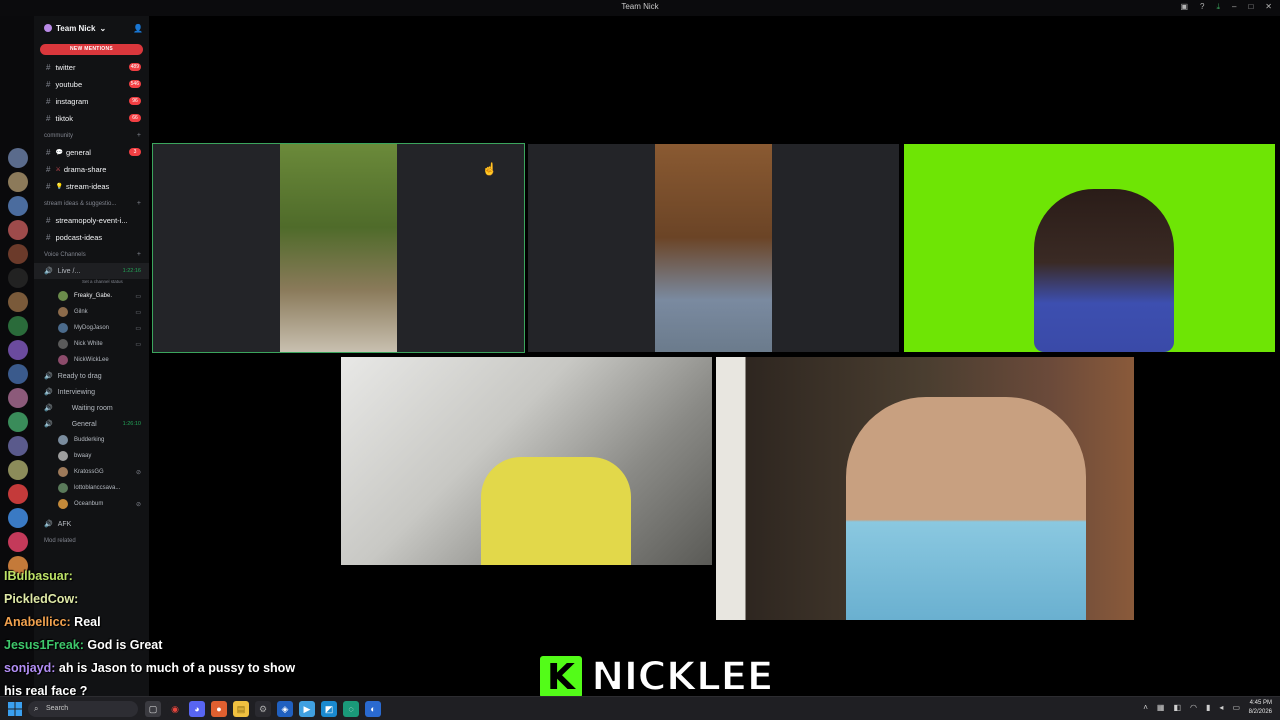 The image size is (1280, 720). What do you see at coordinates (91, 376) in the screenshot?
I see `voice-channel-ready: 🔊 Ready to drag` at bounding box center [91, 376].